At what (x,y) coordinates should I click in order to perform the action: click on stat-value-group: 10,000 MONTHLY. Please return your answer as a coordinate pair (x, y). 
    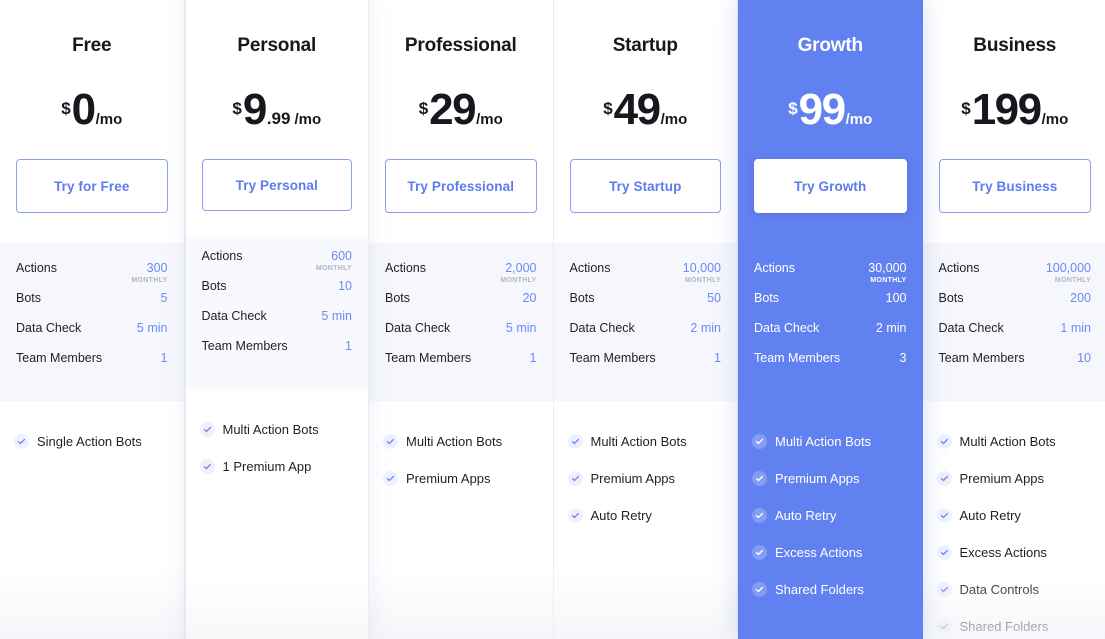
    Looking at the image, I should click on (702, 273).